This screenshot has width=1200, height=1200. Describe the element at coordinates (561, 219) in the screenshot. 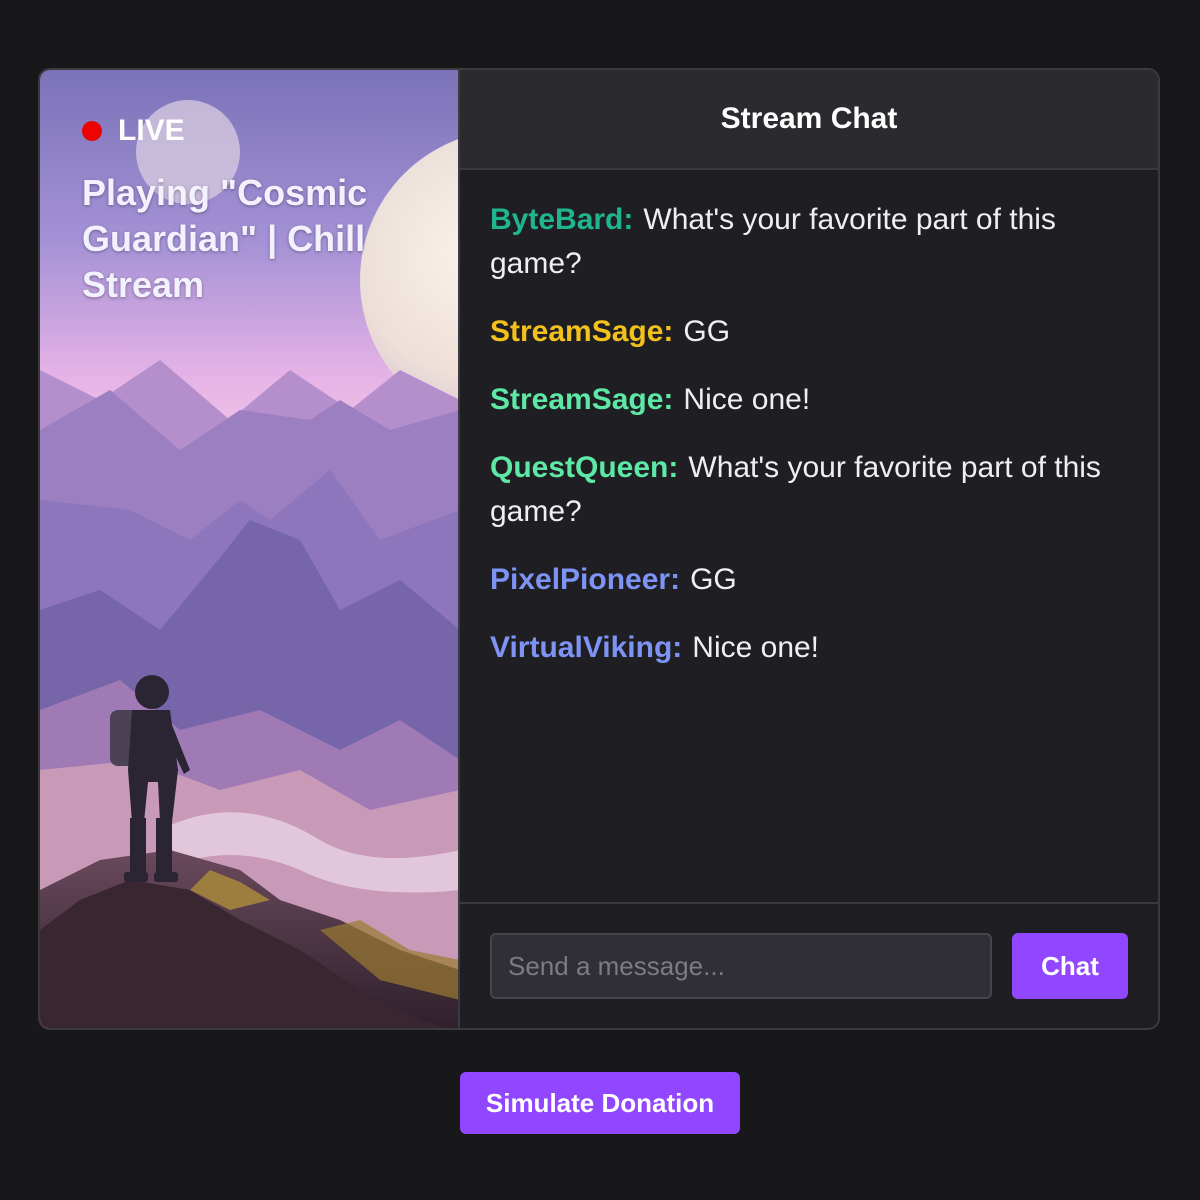

I see `chat-username: ByteBard:` at that location.